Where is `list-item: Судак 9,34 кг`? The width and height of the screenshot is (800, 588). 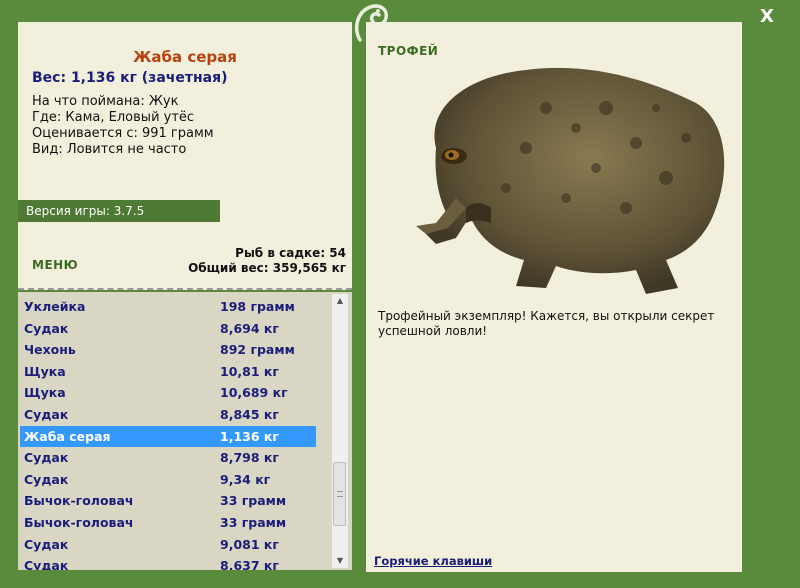 list-item: Судак 9,34 кг is located at coordinates (168, 479).